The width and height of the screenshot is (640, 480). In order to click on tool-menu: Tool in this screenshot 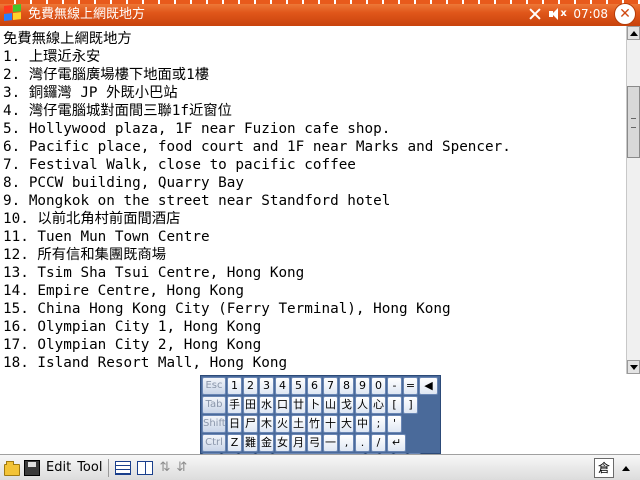, I will do `click(89, 468)`.